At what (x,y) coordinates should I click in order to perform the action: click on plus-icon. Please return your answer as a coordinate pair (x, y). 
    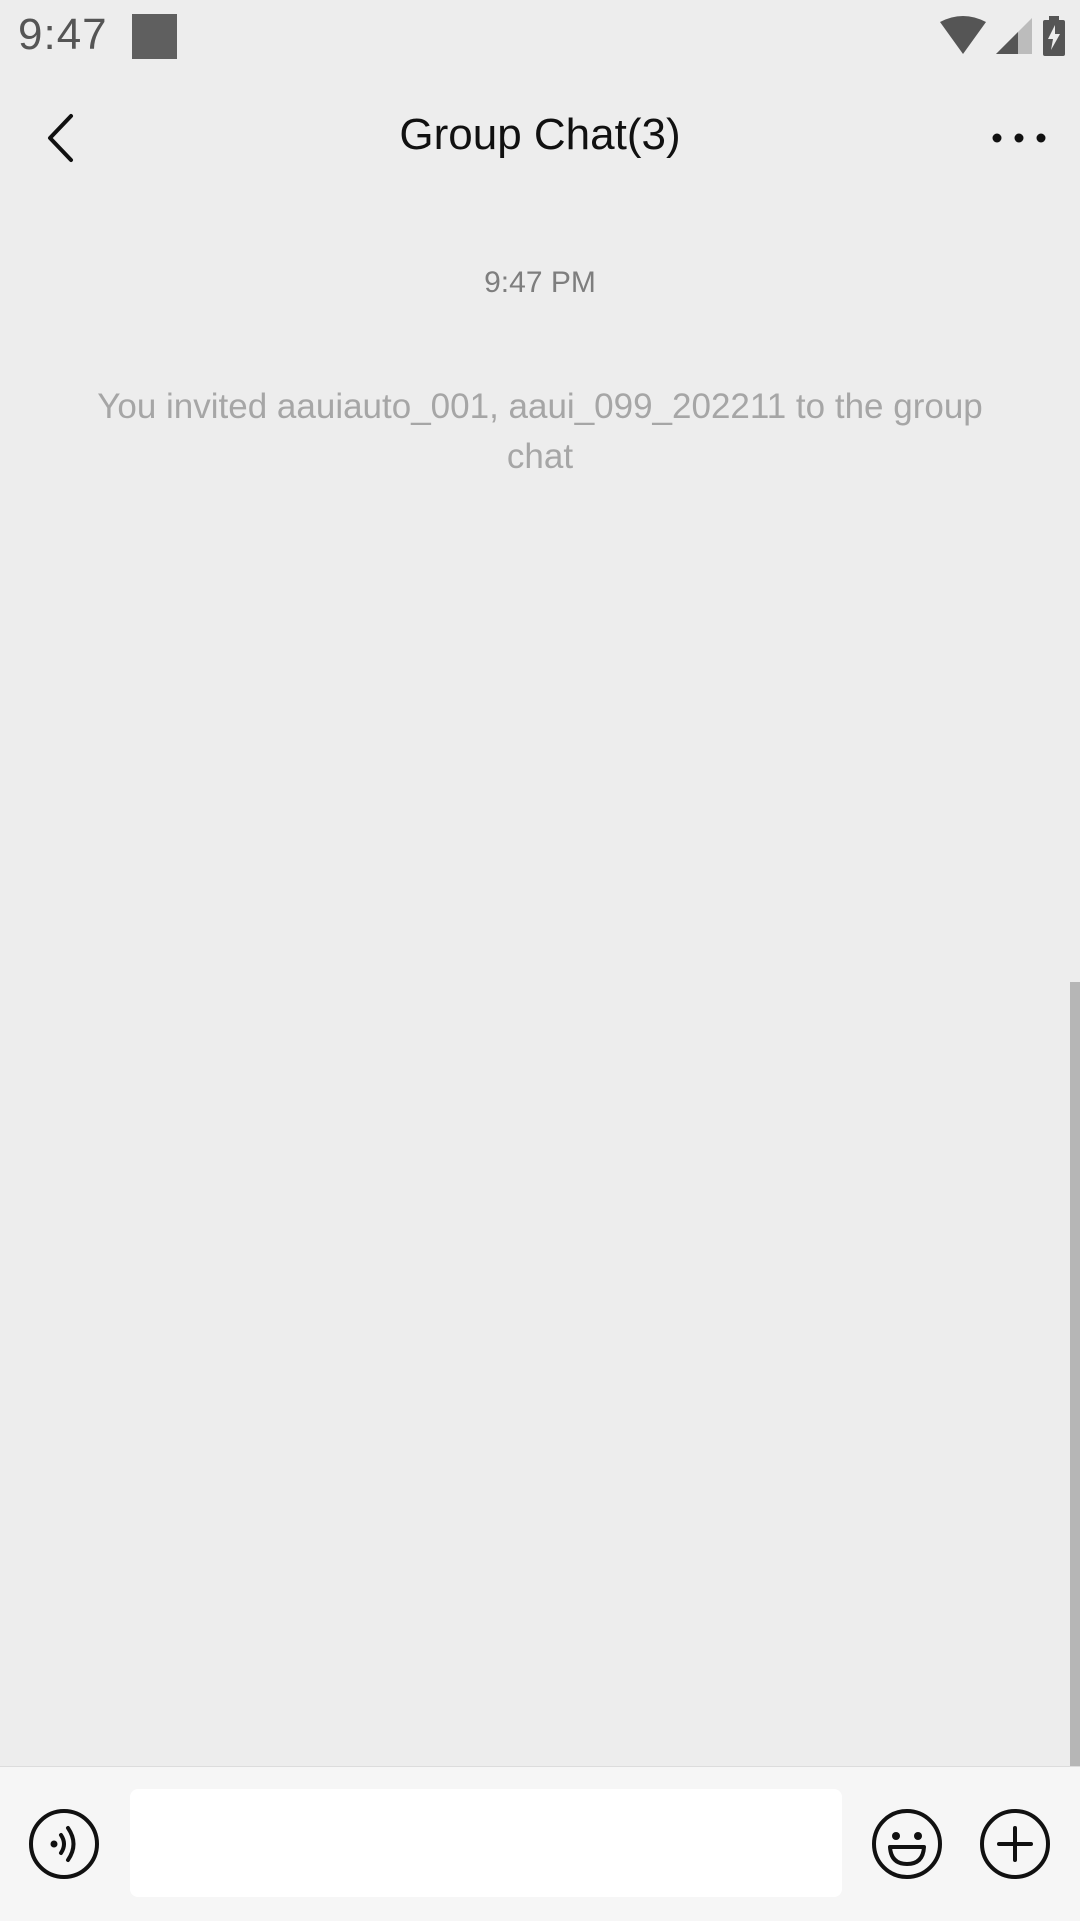
    Looking at the image, I should click on (1015, 1844).